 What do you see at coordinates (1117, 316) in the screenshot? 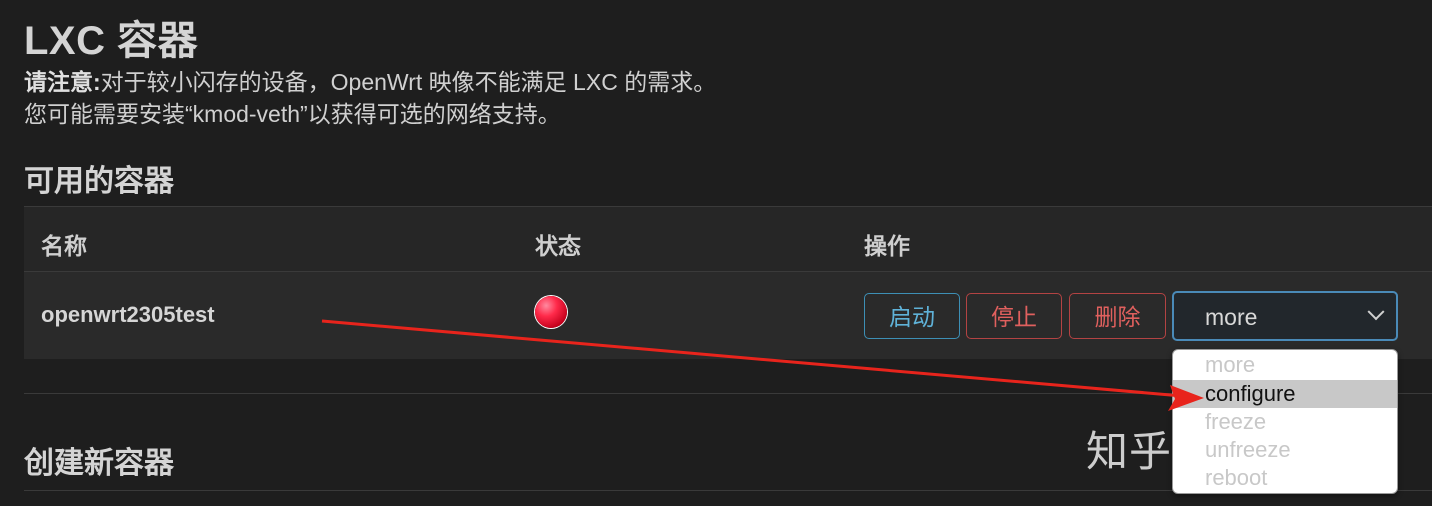
I see `delete-button: 删除` at bounding box center [1117, 316].